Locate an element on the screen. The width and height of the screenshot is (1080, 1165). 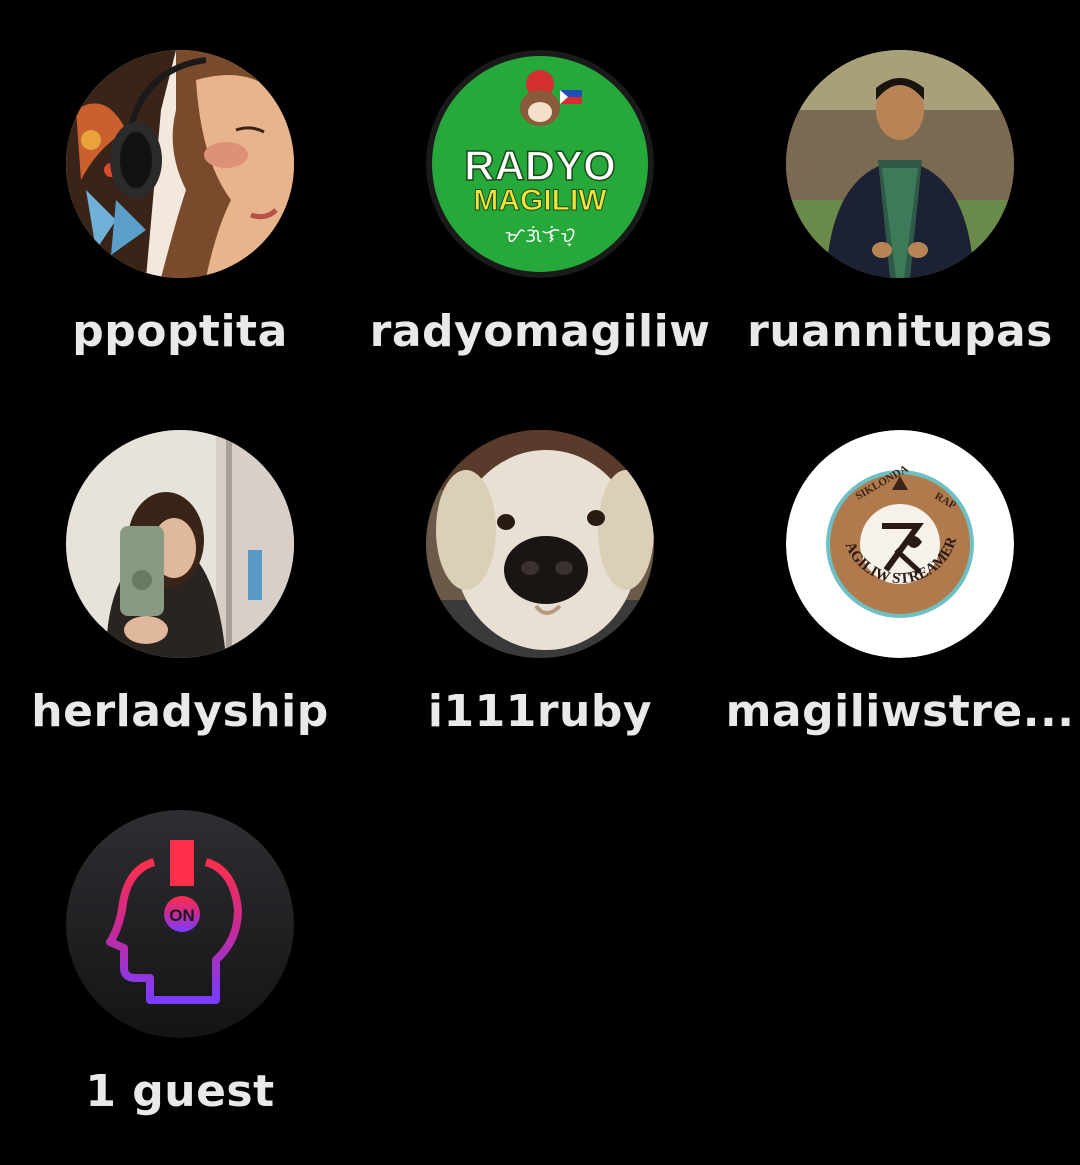
on-headphones-logo-icon: ON is located at coordinates (180, 924).